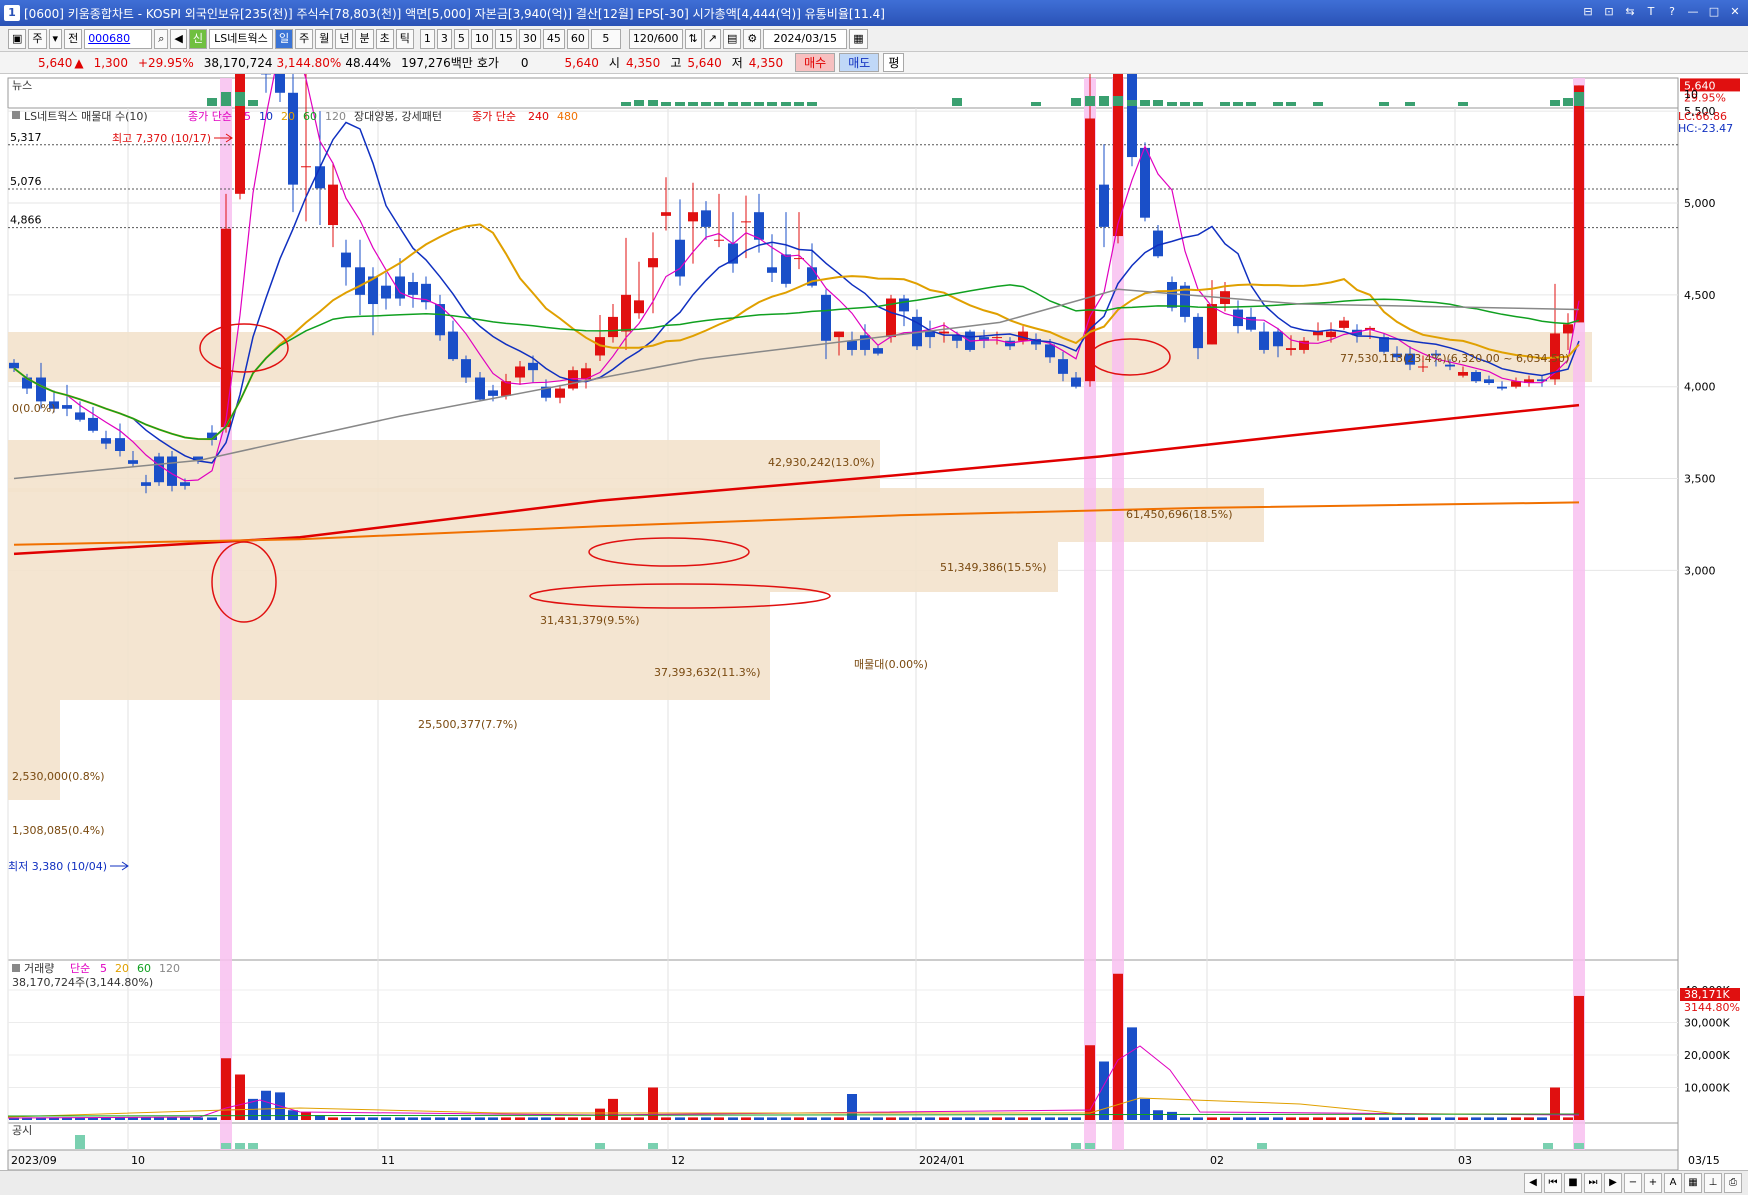 The height and width of the screenshot is (1195, 1748). I want to click on first-icon: ⏮, so click(1553, 1183).